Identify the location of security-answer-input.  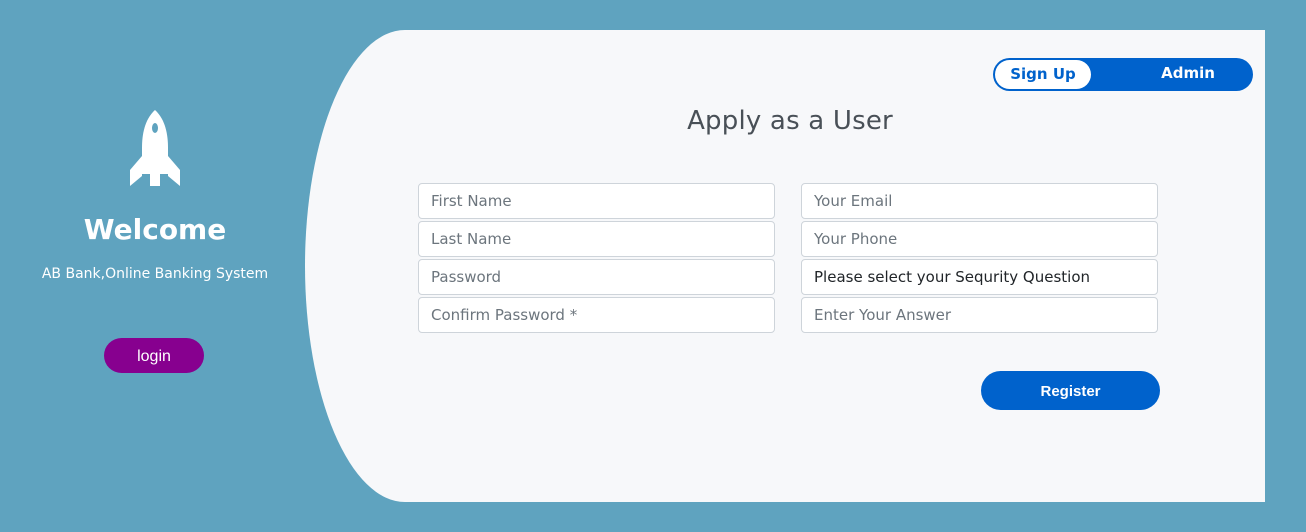
(979, 315).